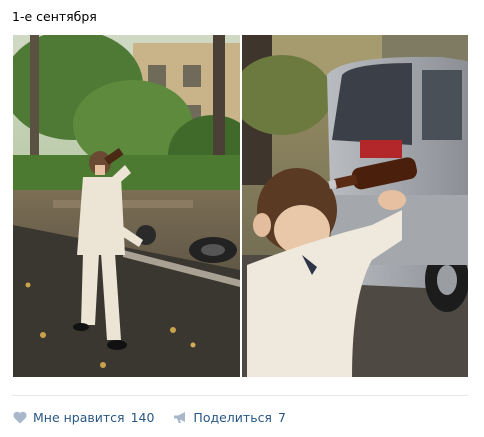 The height and width of the screenshot is (437, 484). What do you see at coordinates (180, 417) in the screenshot?
I see `megaphone-icon` at bounding box center [180, 417].